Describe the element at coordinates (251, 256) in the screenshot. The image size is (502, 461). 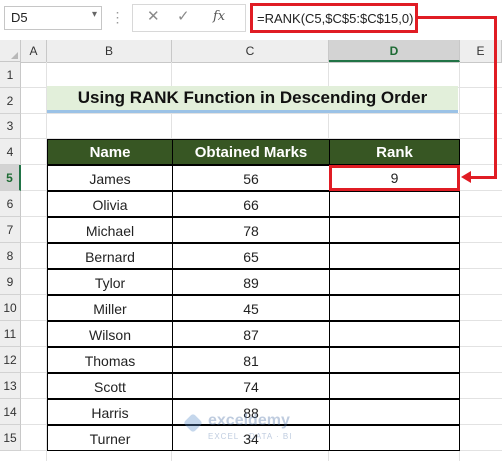
I see `marks-cell: 65` at that location.